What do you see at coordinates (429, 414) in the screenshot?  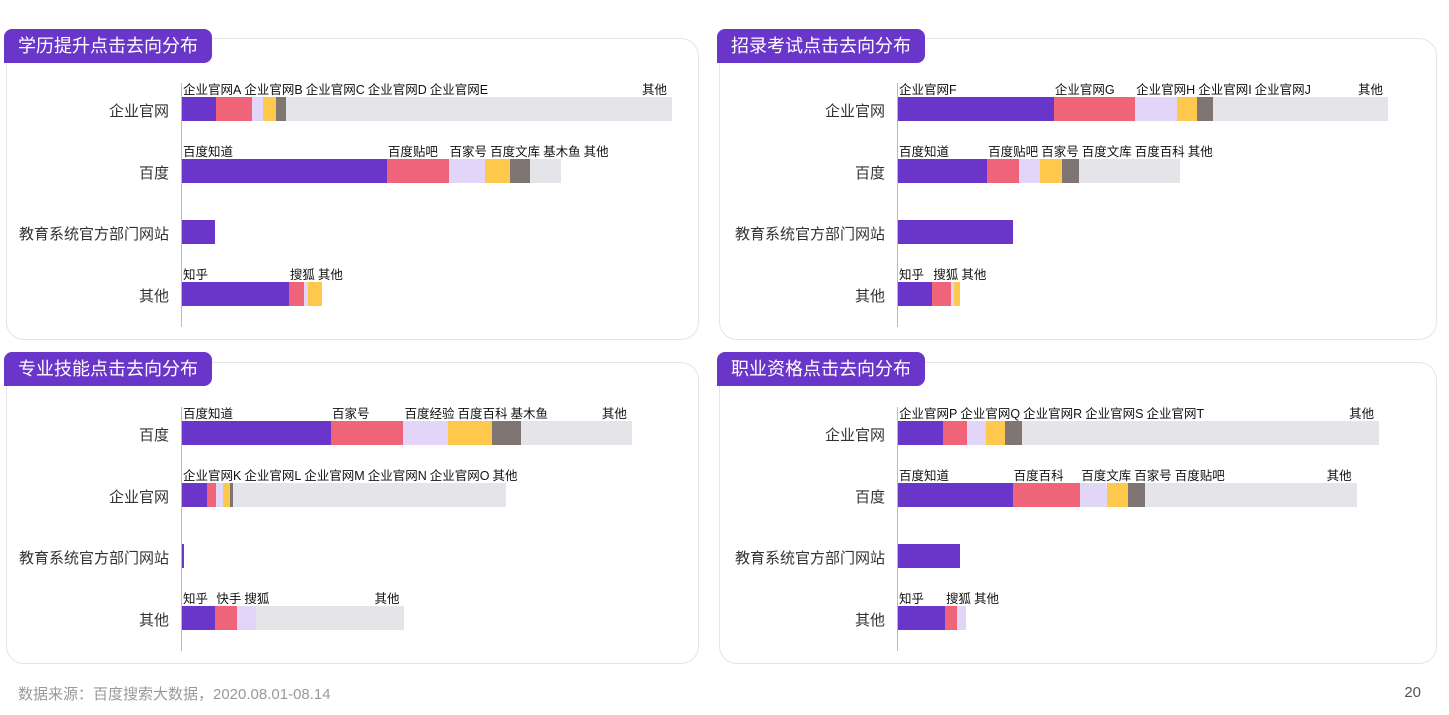 I see `segment-label: 百度经验` at bounding box center [429, 414].